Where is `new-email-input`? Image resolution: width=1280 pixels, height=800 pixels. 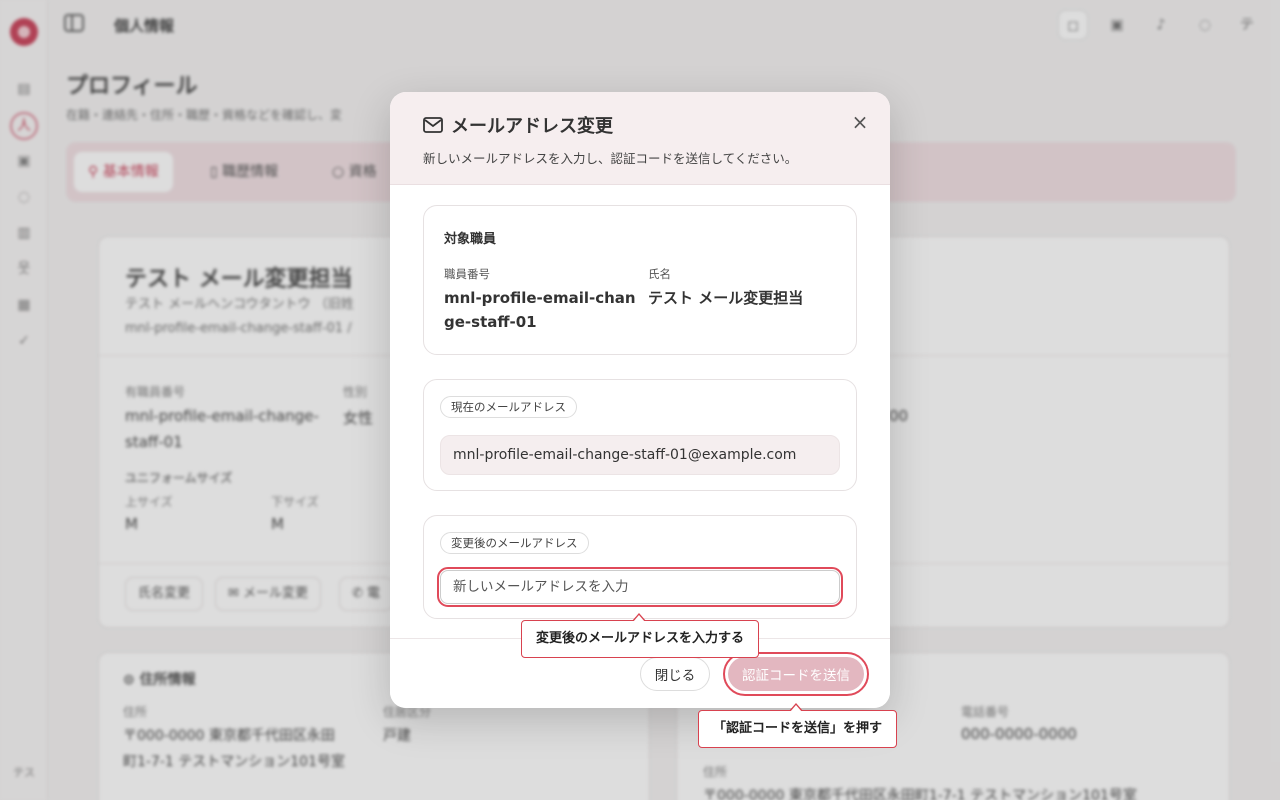 new-email-input is located at coordinates (640, 587).